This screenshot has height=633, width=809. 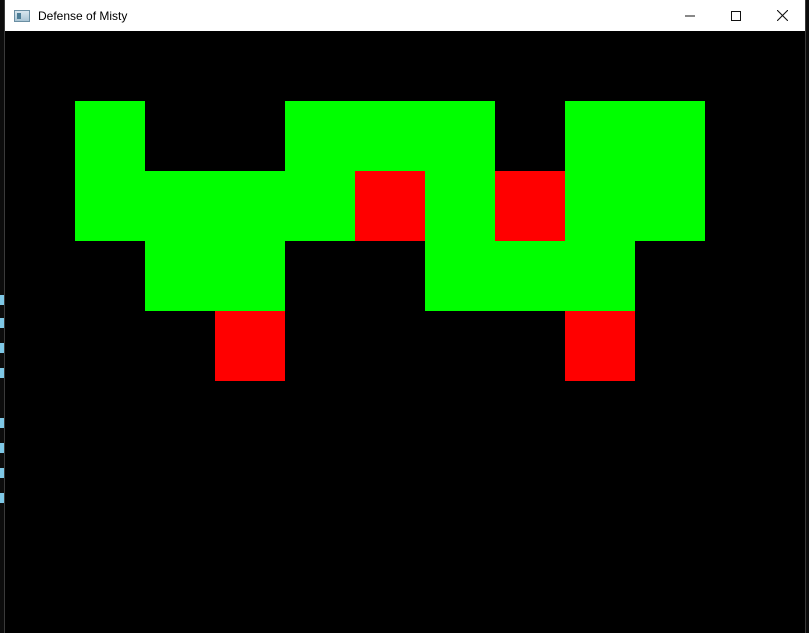 I want to click on minimize-icon, so click(x=690, y=15).